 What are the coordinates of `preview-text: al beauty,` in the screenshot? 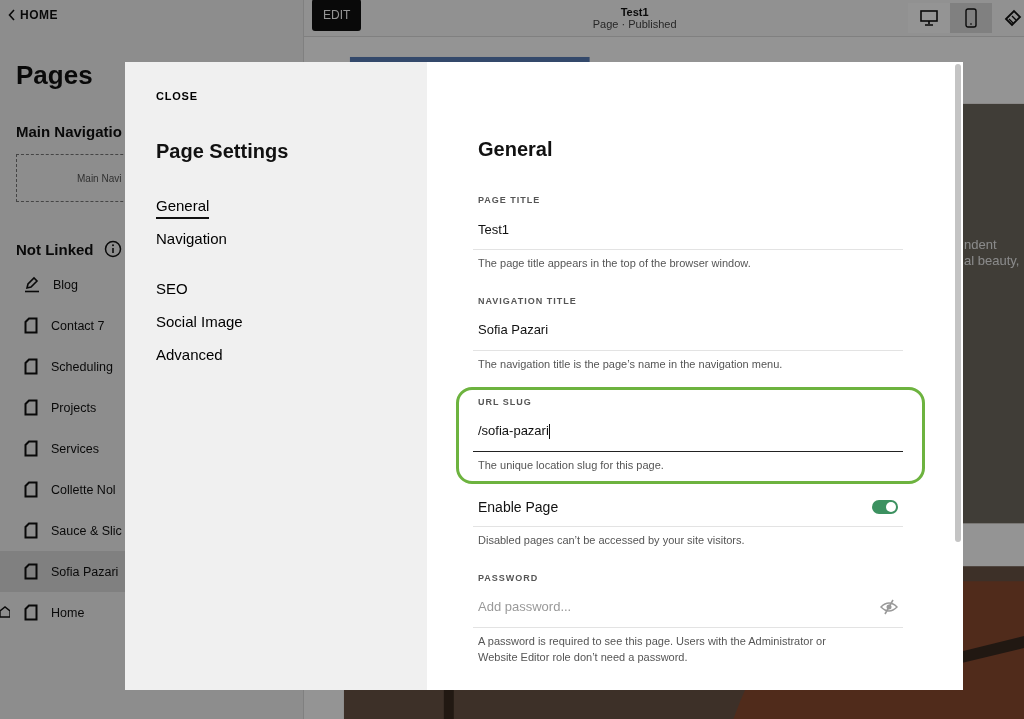 It's located at (992, 260).